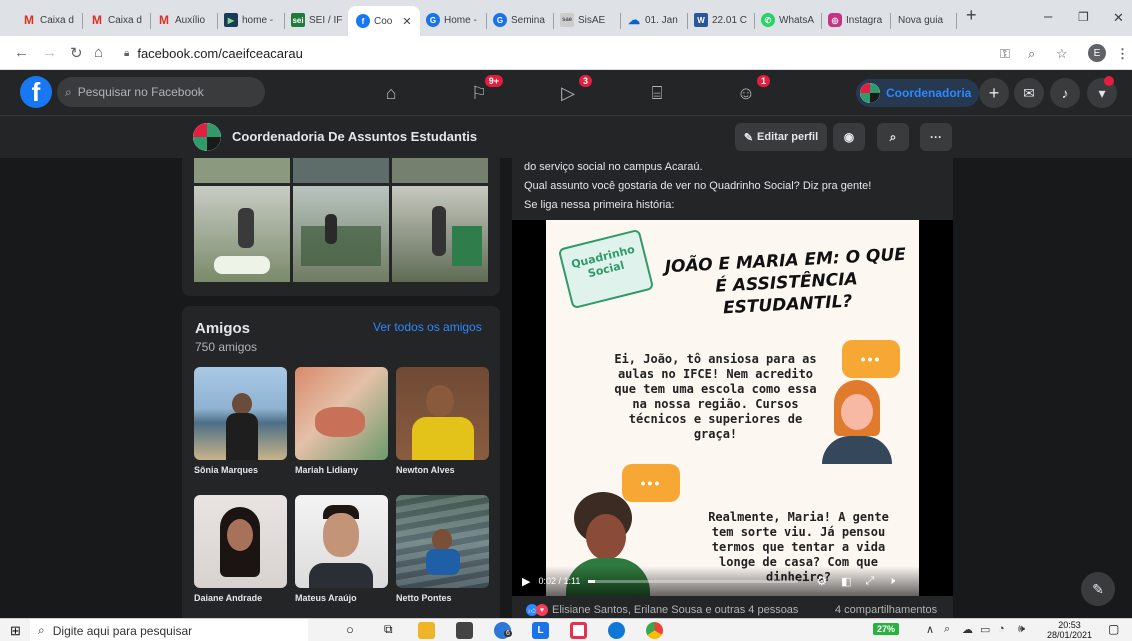 The width and height of the screenshot is (1132, 641). I want to click on fullscreen-icon: ⤢, so click(870, 581).